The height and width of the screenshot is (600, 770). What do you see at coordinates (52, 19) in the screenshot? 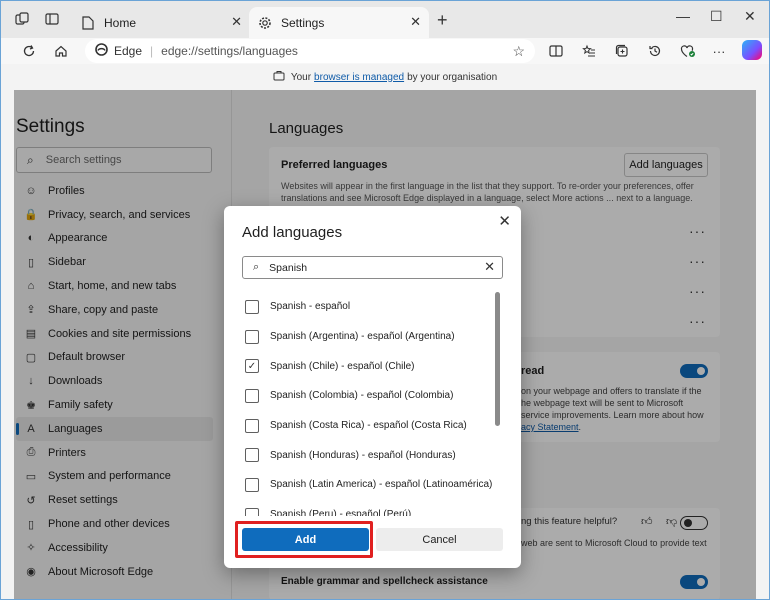
I see `tab-actions-icon` at bounding box center [52, 19].